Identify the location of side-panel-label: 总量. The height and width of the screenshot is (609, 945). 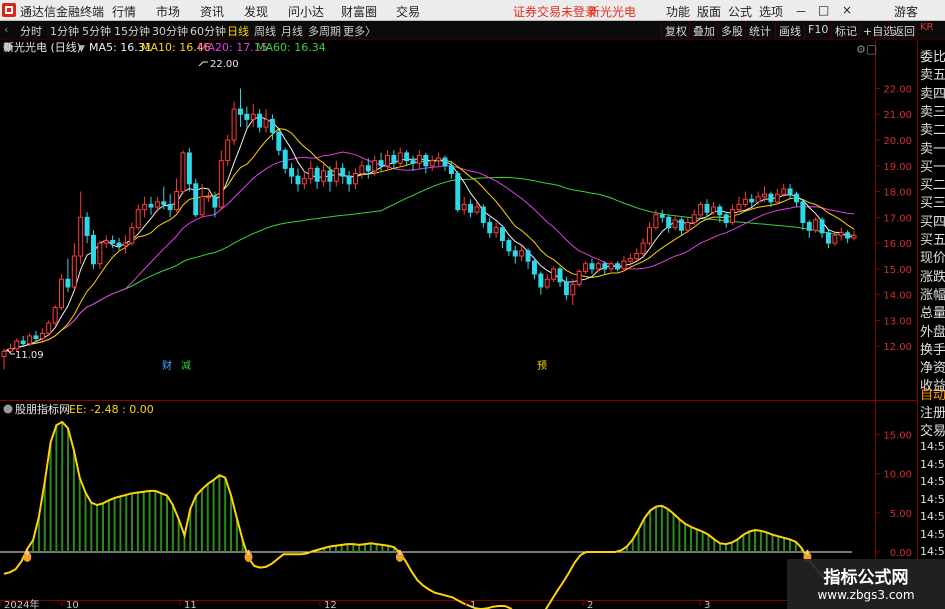
(932, 314).